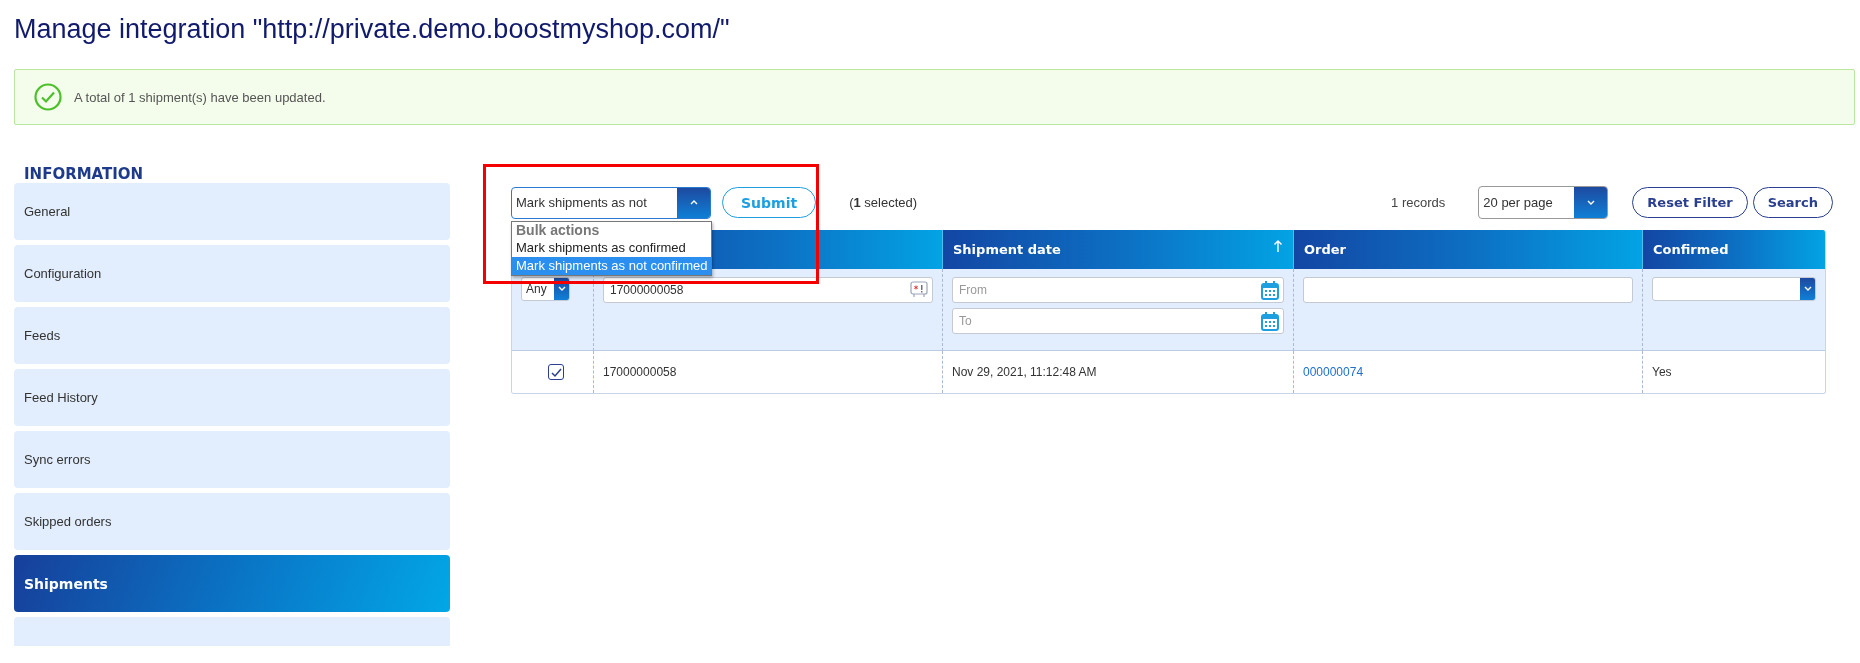  What do you see at coordinates (558, 230) in the screenshot?
I see `dropdown-group-label: Bulk actions` at bounding box center [558, 230].